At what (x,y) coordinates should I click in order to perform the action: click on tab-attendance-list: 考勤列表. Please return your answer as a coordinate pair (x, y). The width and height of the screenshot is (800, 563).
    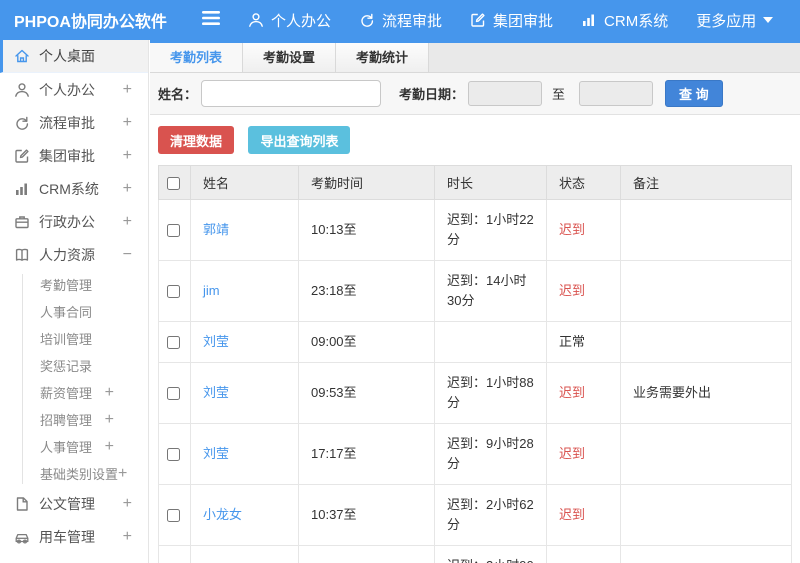
    Looking at the image, I should click on (197, 57).